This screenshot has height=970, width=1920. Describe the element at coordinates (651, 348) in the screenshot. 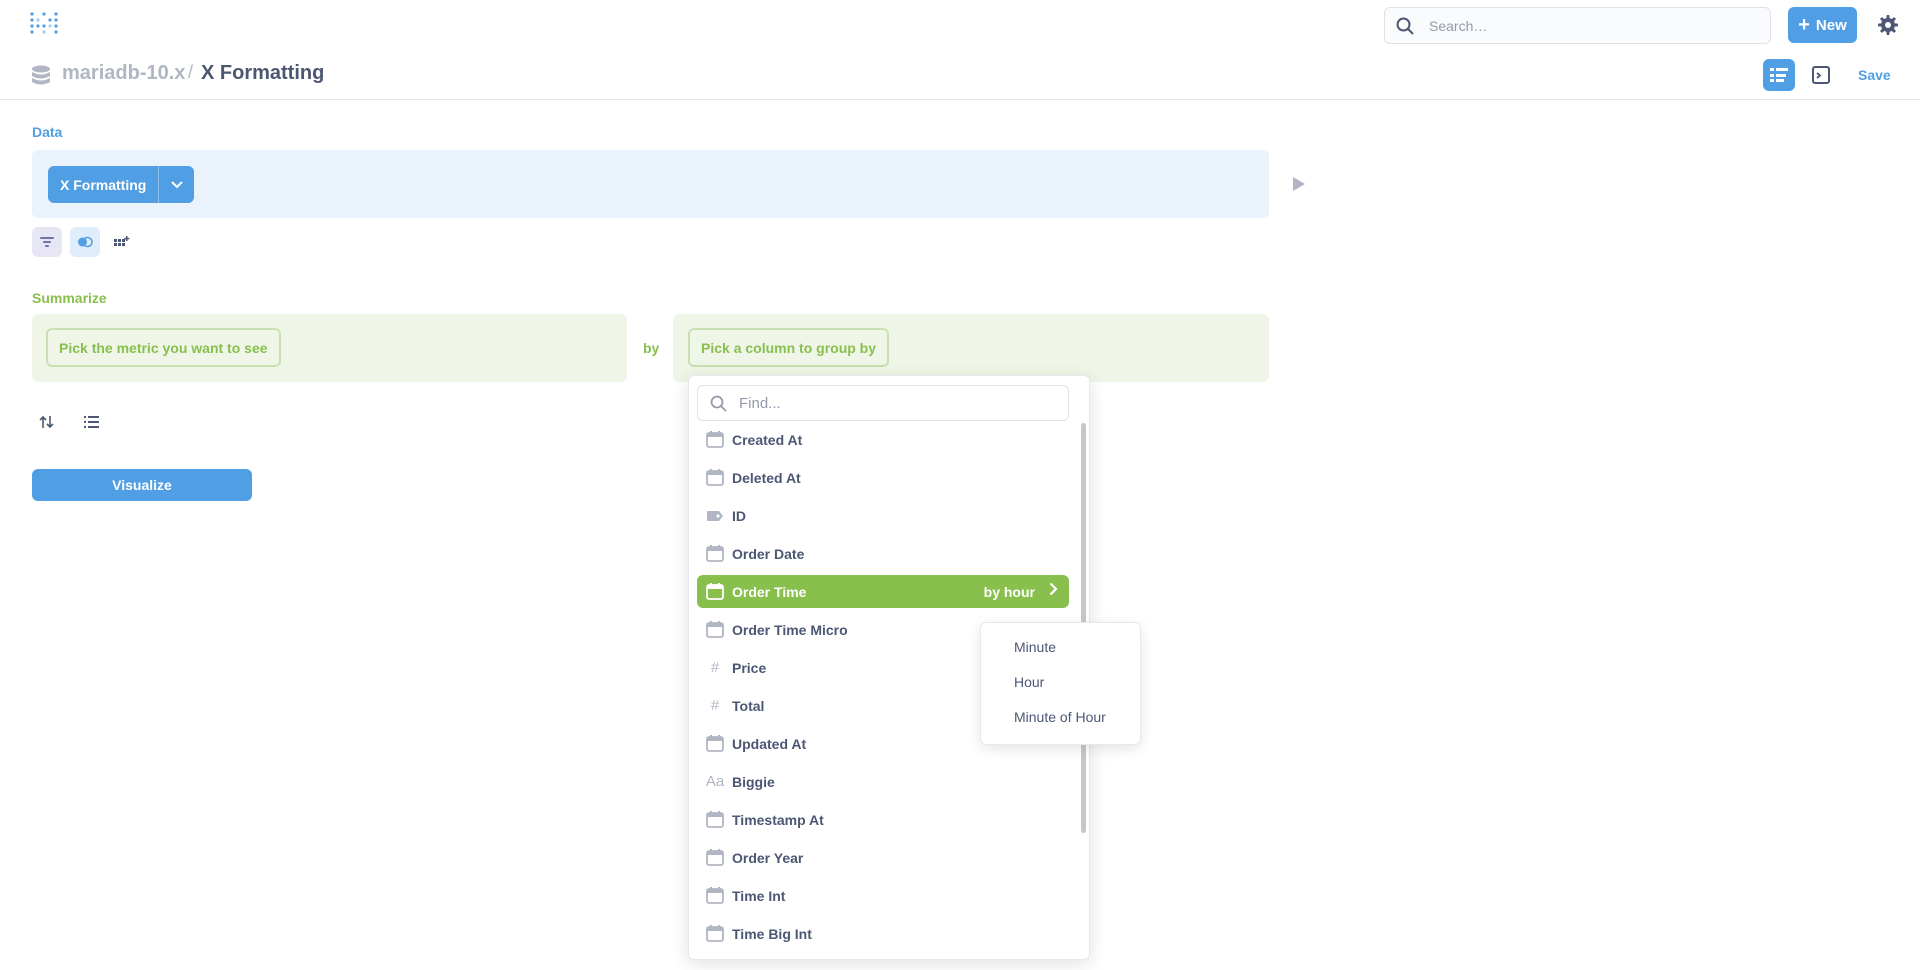

I see `summarize-by-label: by` at that location.